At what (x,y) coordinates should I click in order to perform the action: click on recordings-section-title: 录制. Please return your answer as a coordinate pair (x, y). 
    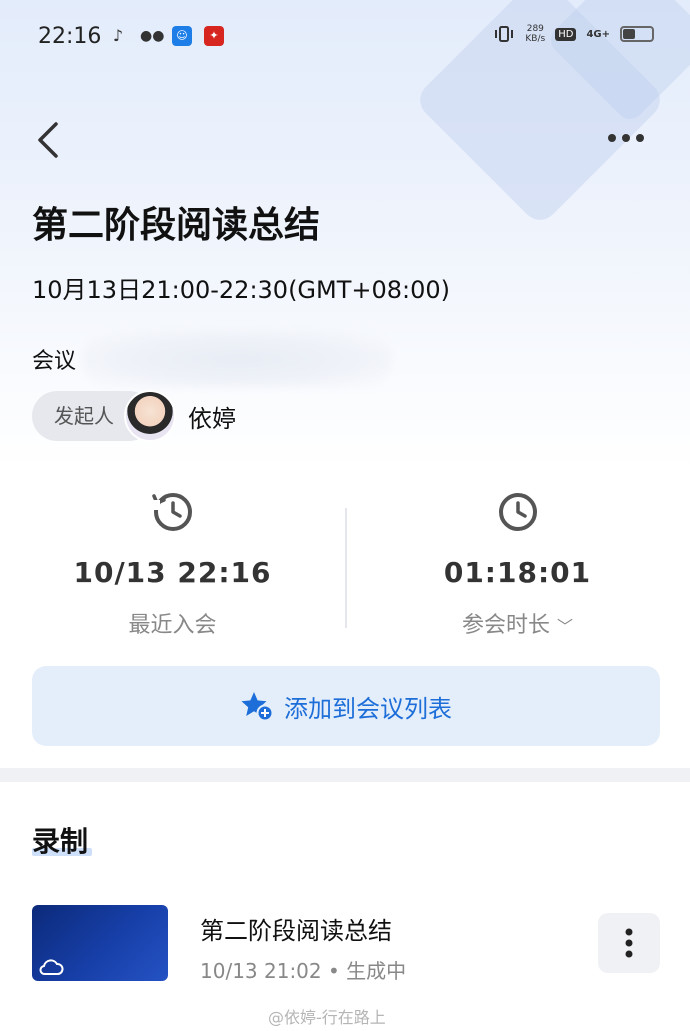
    Looking at the image, I should click on (60, 841).